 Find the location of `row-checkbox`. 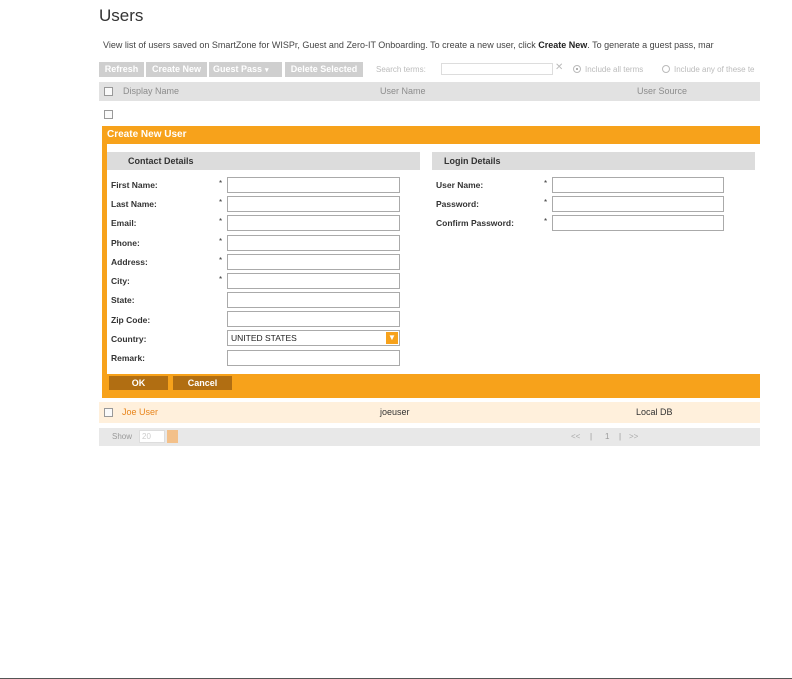

row-checkbox is located at coordinates (108, 412).